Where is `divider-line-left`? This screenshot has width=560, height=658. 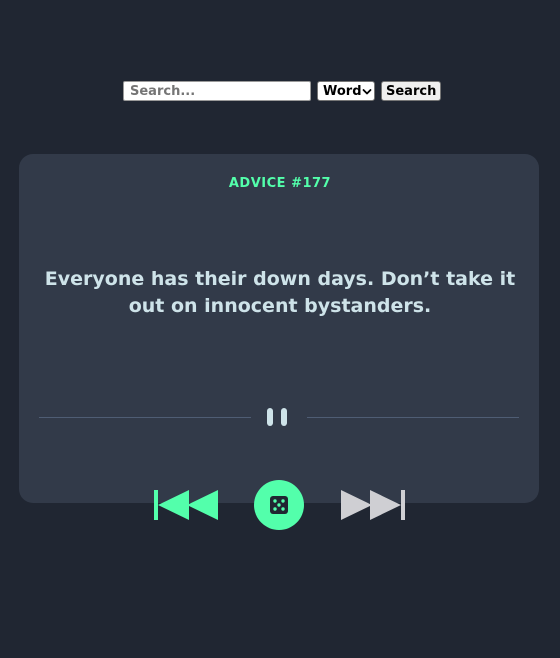
divider-line-left is located at coordinates (145, 417).